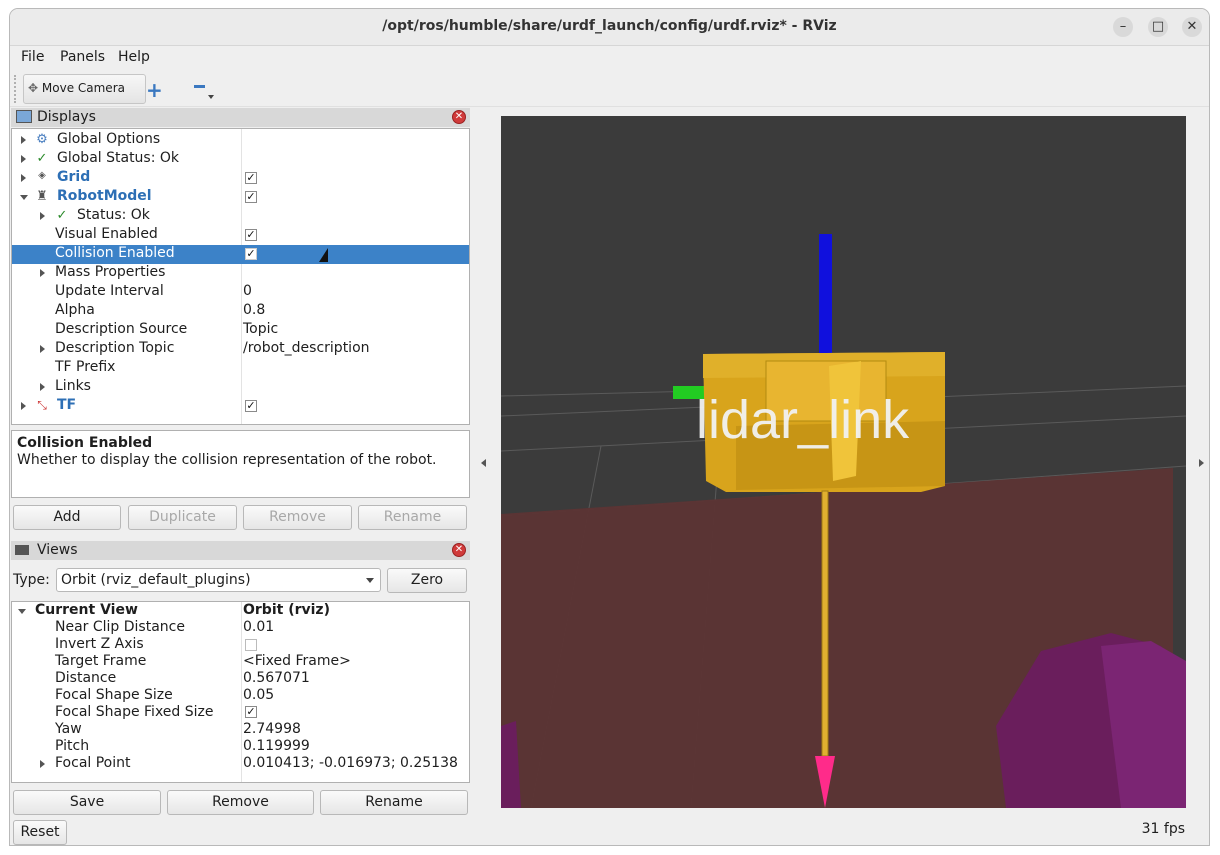 Image resolution: width=1220 pixels, height=855 pixels. I want to click on tree-row-focal-shape-fixed-size: Focal Shape Fixed Size ✓, so click(240, 712).